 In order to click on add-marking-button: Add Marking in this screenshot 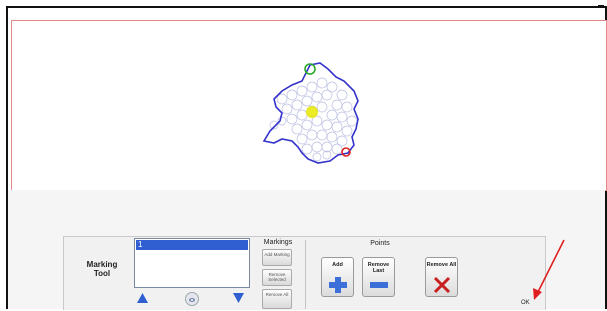, I will do `click(277, 257)`.